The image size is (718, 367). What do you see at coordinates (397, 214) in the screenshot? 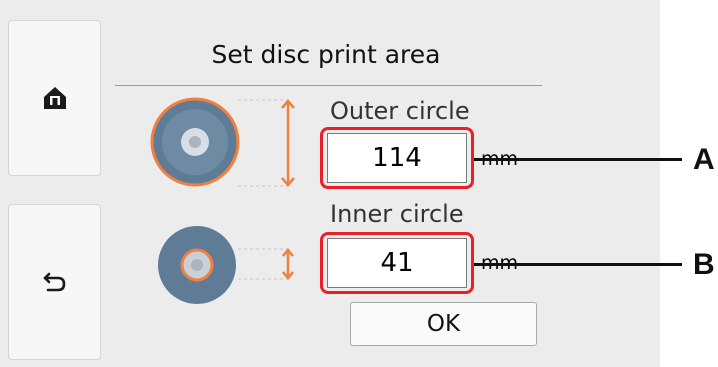
I see `inner-circle-label: Inner circle` at bounding box center [397, 214].